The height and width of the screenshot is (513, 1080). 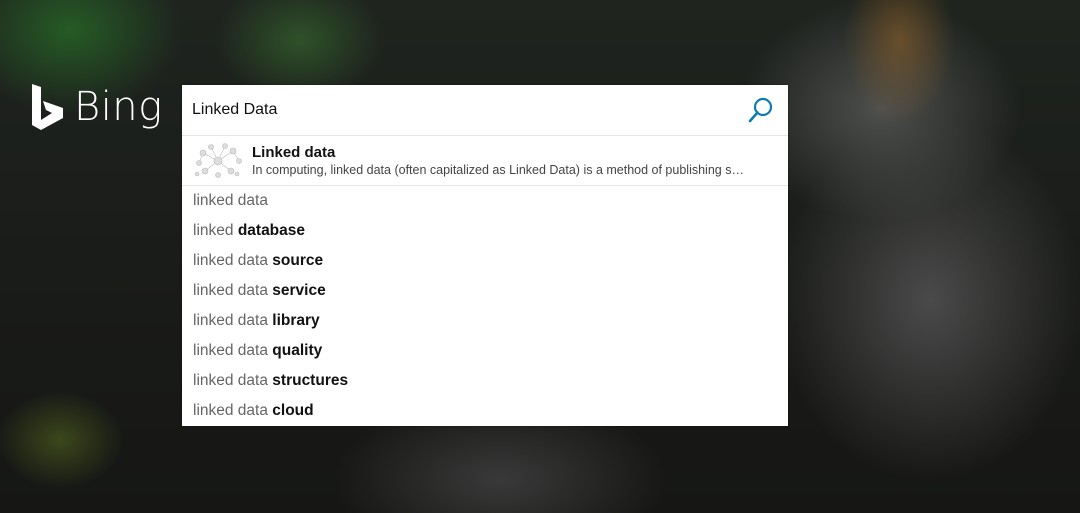 What do you see at coordinates (485, 381) in the screenshot?
I see `suggestion-item: linked data structures` at bounding box center [485, 381].